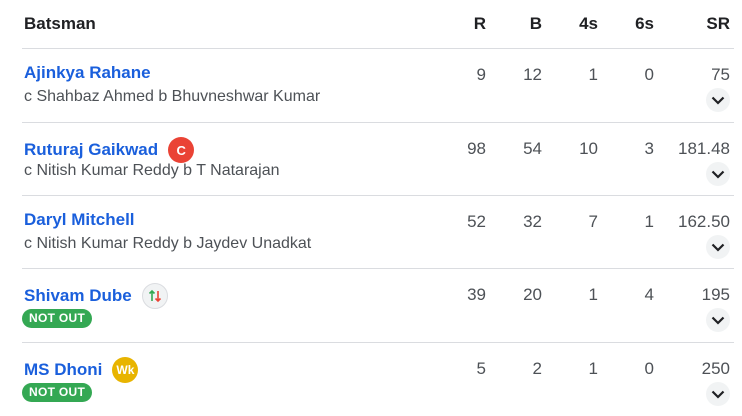 The height and width of the screenshot is (416, 742). Describe the element at coordinates (152, 170) in the screenshot. I see `dismissal-text: c Nitish Kumar Reddy b T Natarajan` at that location.